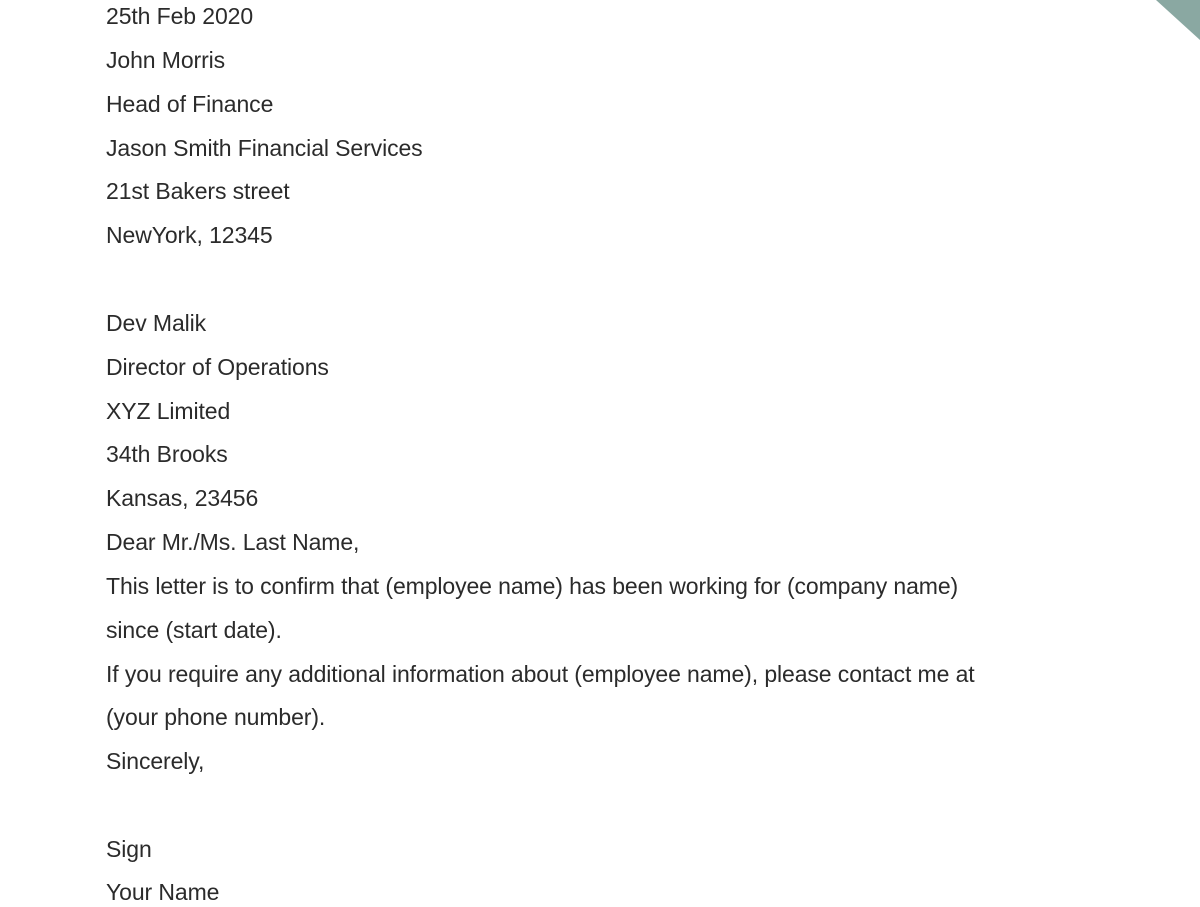  What do you see at coordinates (264, 148) in the screenshot?
I see `sender-company: Jason Smith Financial Services` at bounding box center [264, 148].